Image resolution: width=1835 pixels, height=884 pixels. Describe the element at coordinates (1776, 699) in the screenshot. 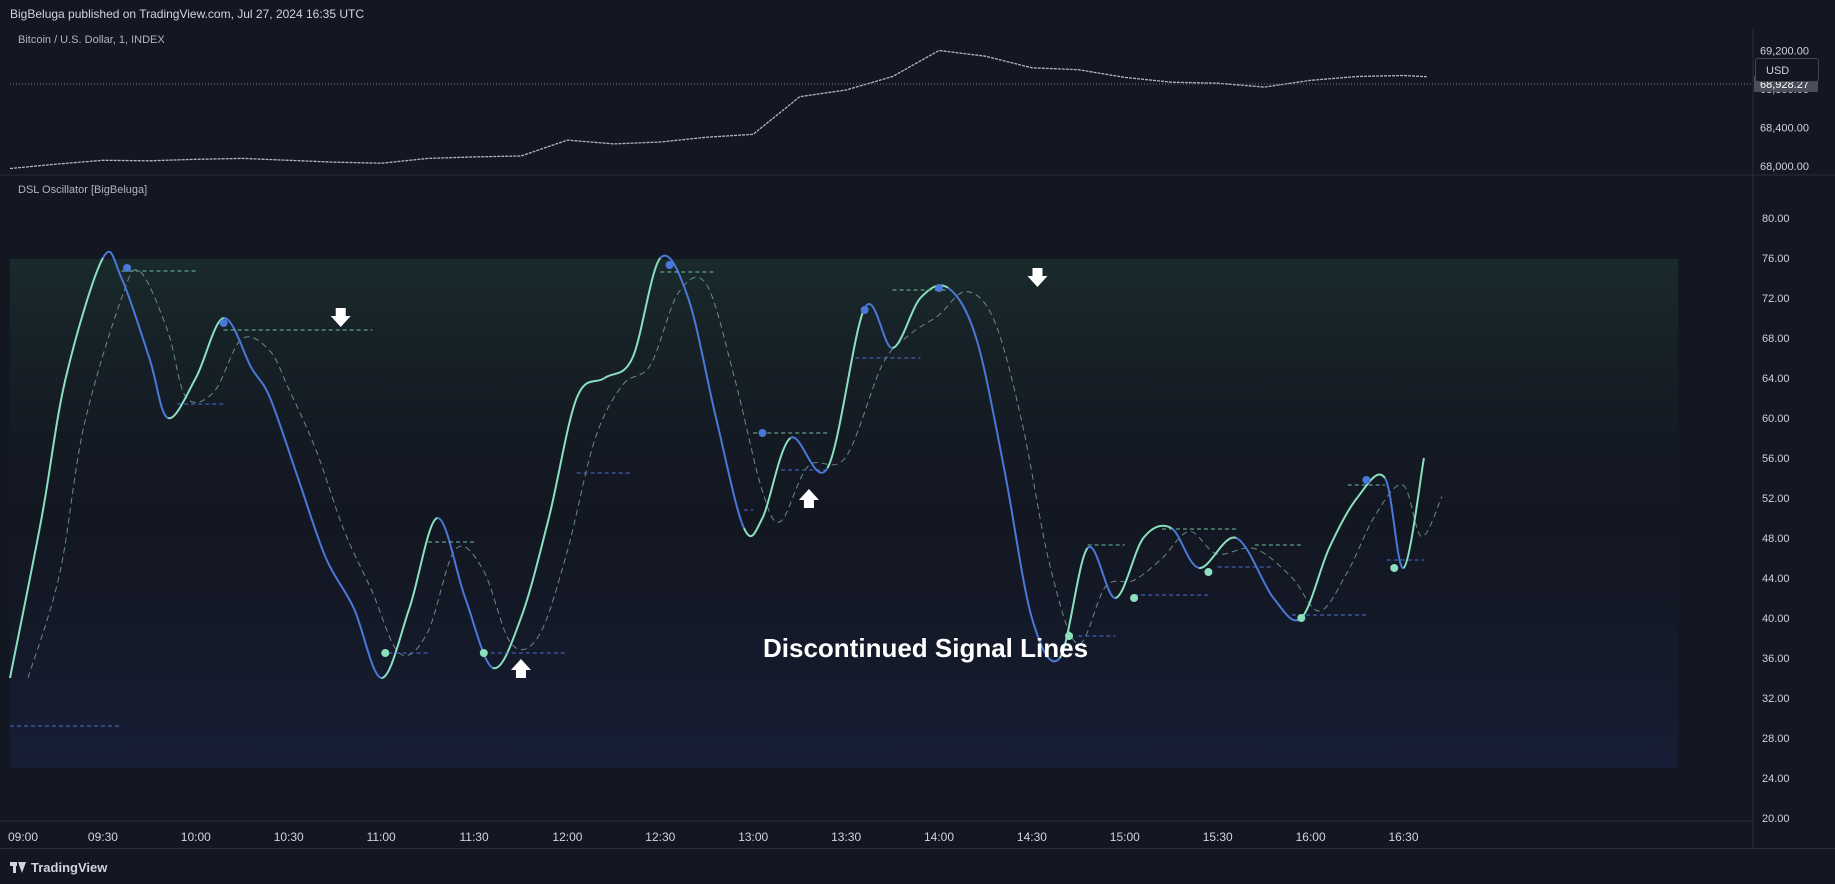

I see `osc-tick-label: 32.00` at that location.